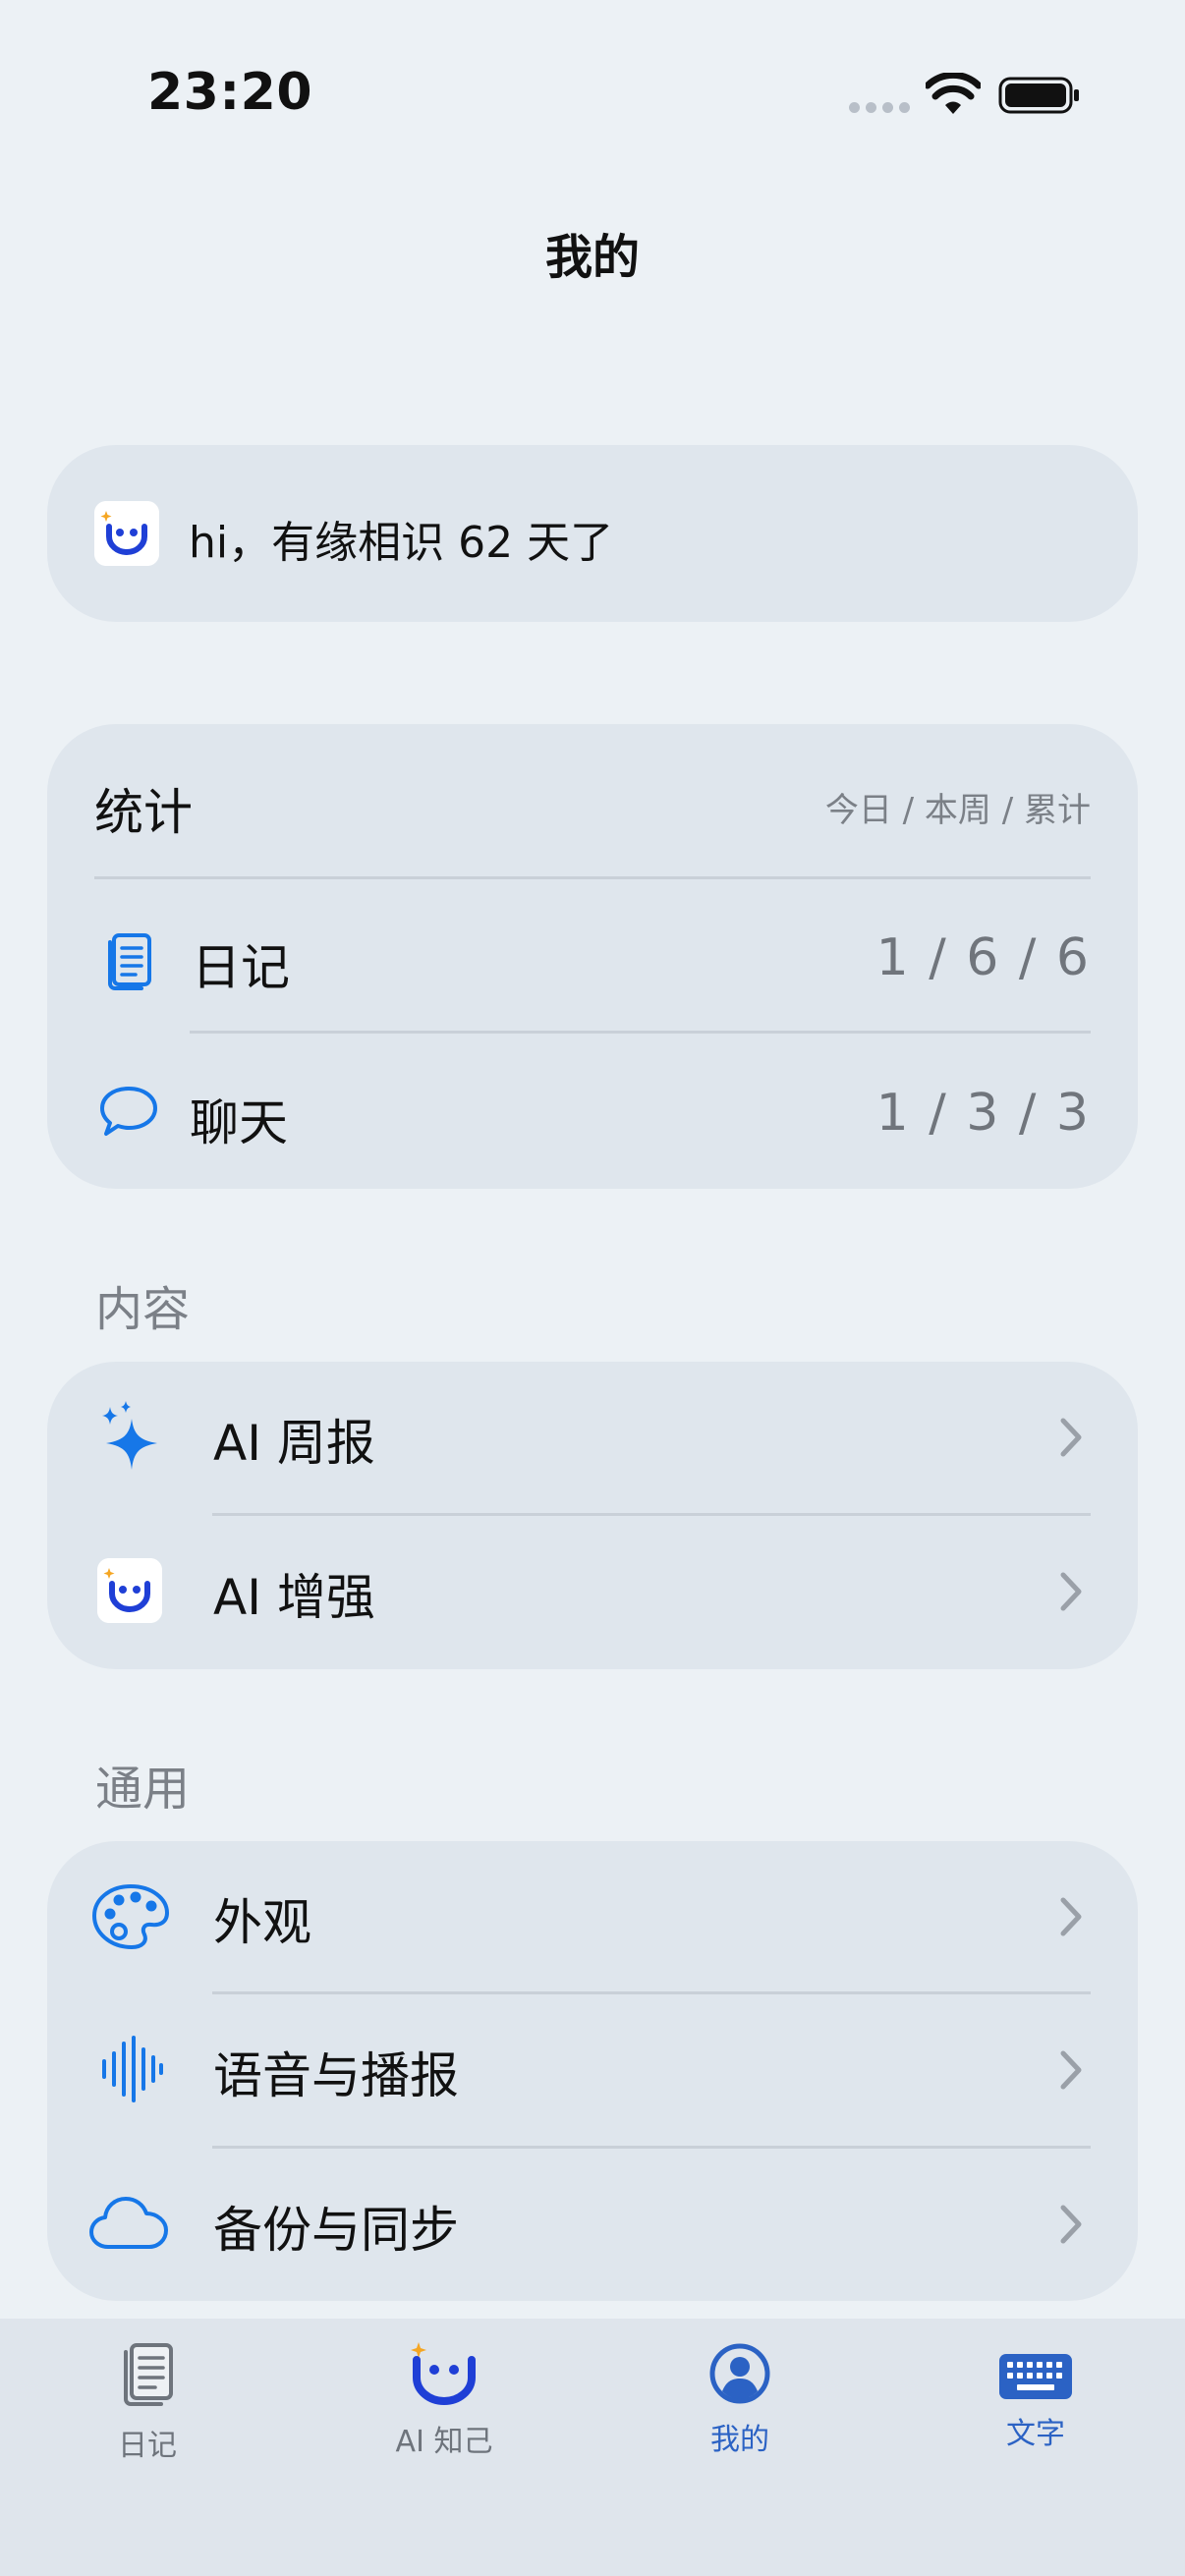 This screenshot has height=2576, width=1185. I want to click on tab-label: AI 知己, so click(444, 2442).